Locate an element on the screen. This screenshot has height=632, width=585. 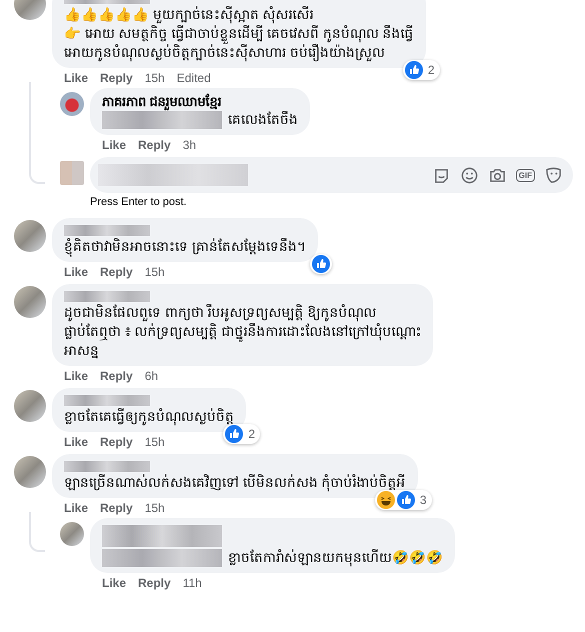
sticker-icon is located at coordinates (553, 175).